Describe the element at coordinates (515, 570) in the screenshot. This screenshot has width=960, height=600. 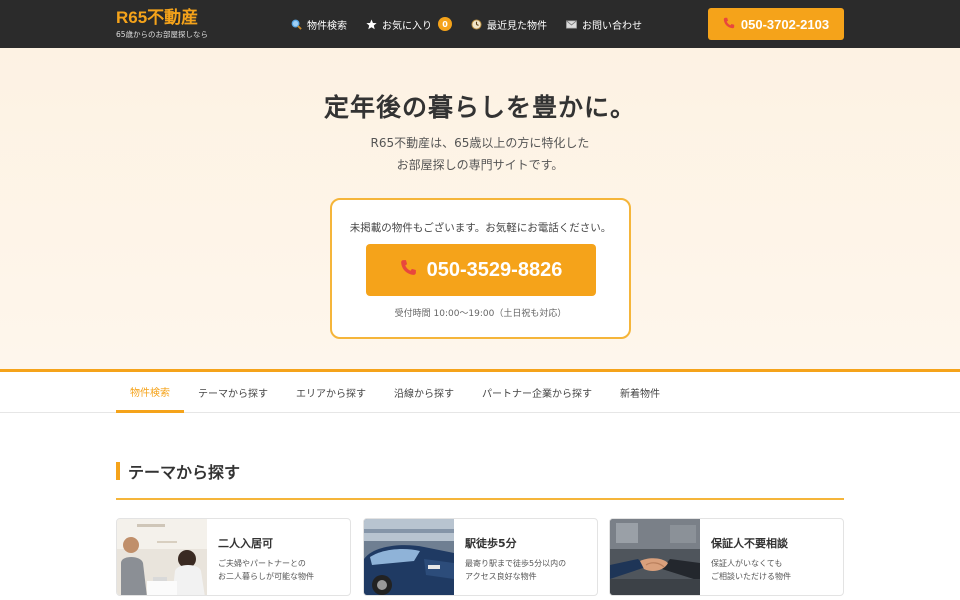
I see `theme-card-description: 最寄り駅まで徒歩5分以内の アクセス良好な物件` at that location.